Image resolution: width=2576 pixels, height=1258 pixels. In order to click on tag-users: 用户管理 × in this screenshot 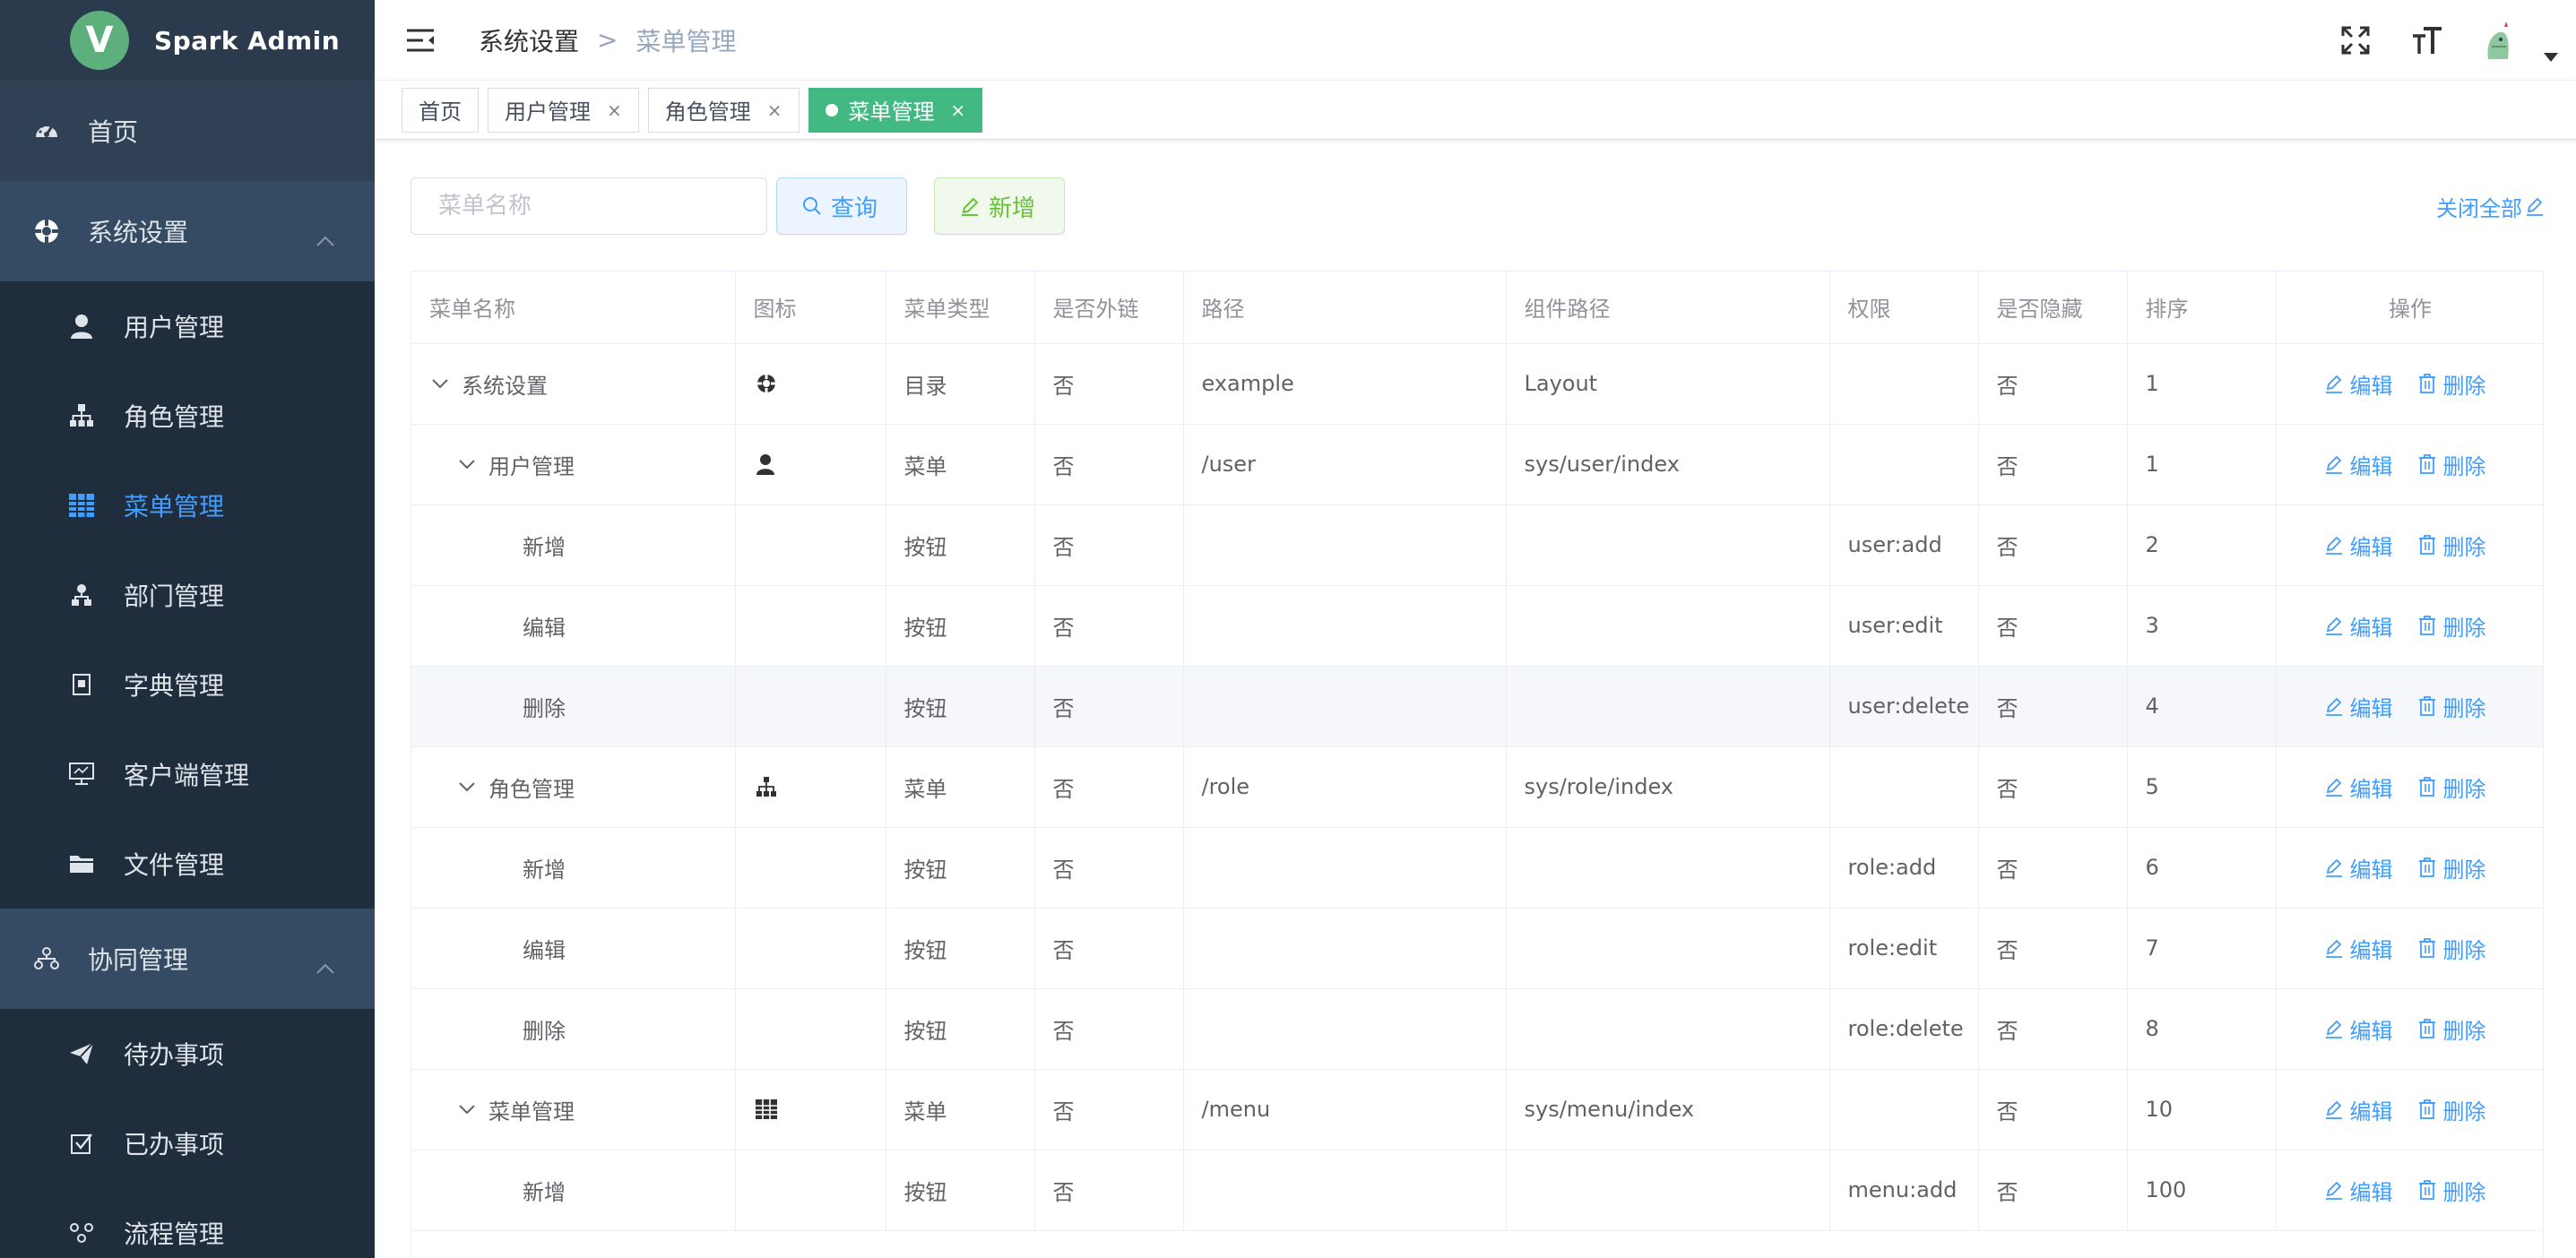, I will do `click(563, 110)`.